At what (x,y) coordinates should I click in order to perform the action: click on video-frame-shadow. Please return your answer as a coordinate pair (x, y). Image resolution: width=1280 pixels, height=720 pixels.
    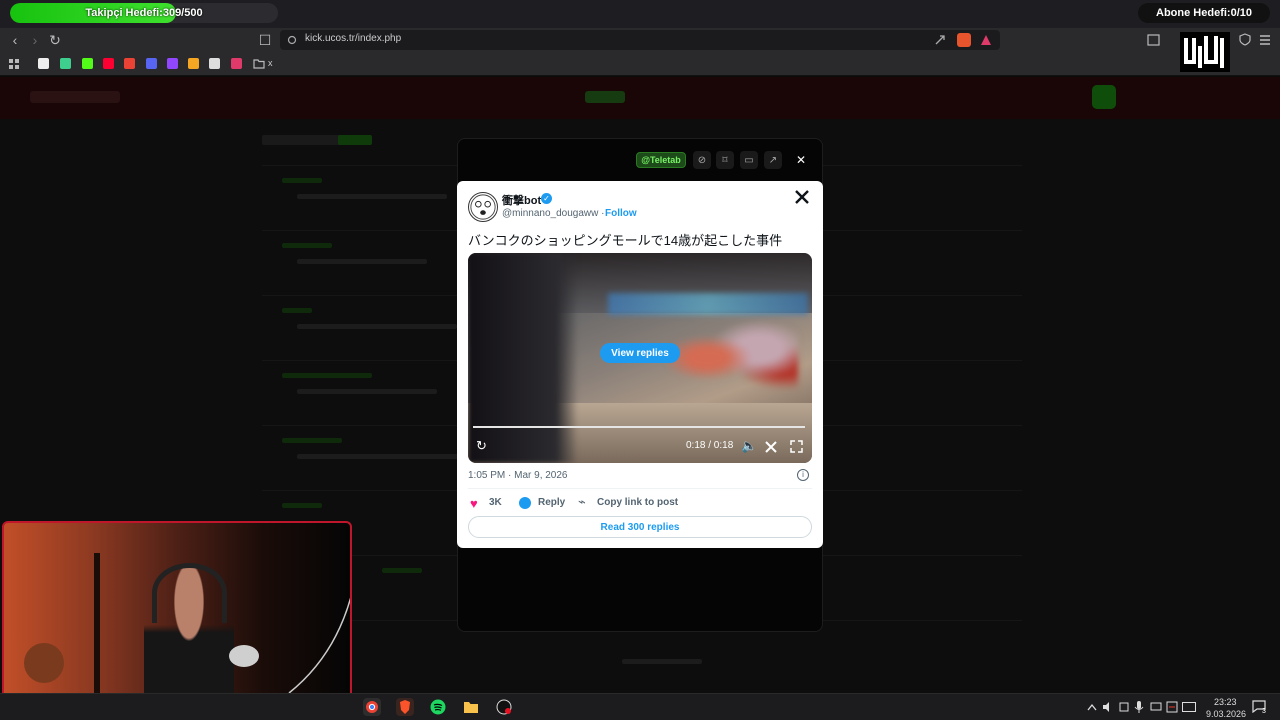
    Looking at the image, I should click on (523, 358).